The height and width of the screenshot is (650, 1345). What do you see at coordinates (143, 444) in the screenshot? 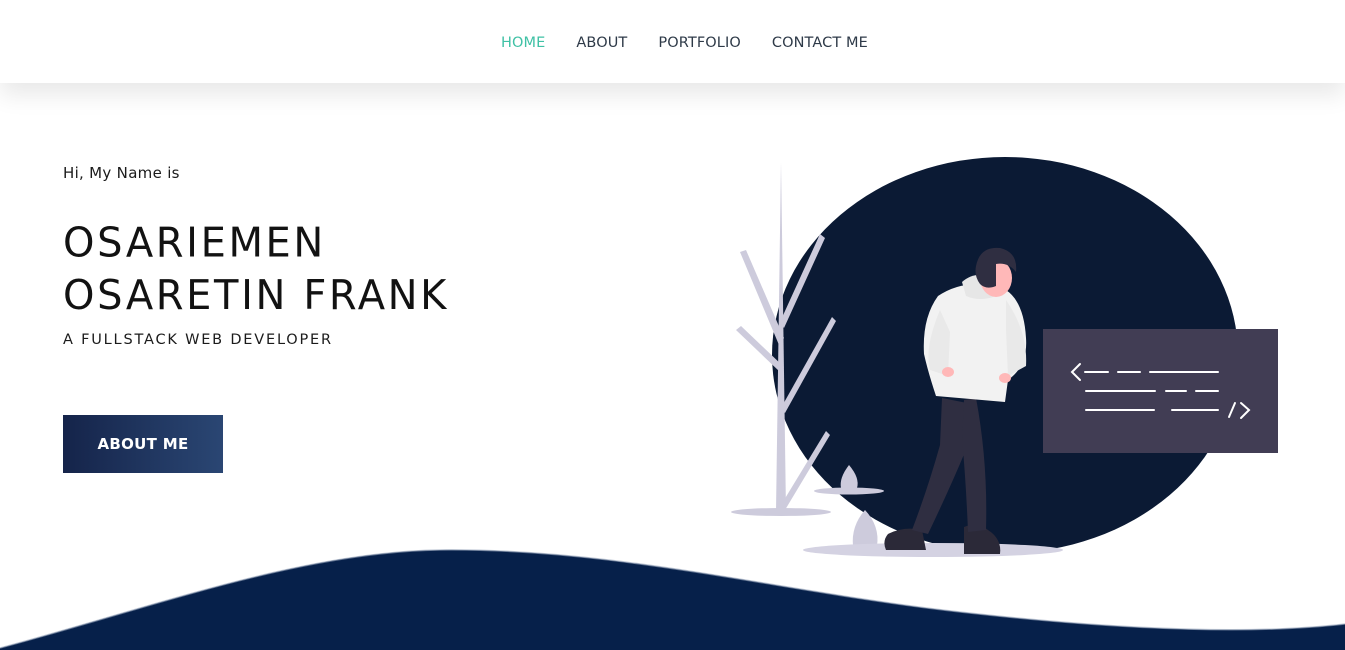
I see `about-me-button: ABOUT ME` at bounding box center [143, 444].